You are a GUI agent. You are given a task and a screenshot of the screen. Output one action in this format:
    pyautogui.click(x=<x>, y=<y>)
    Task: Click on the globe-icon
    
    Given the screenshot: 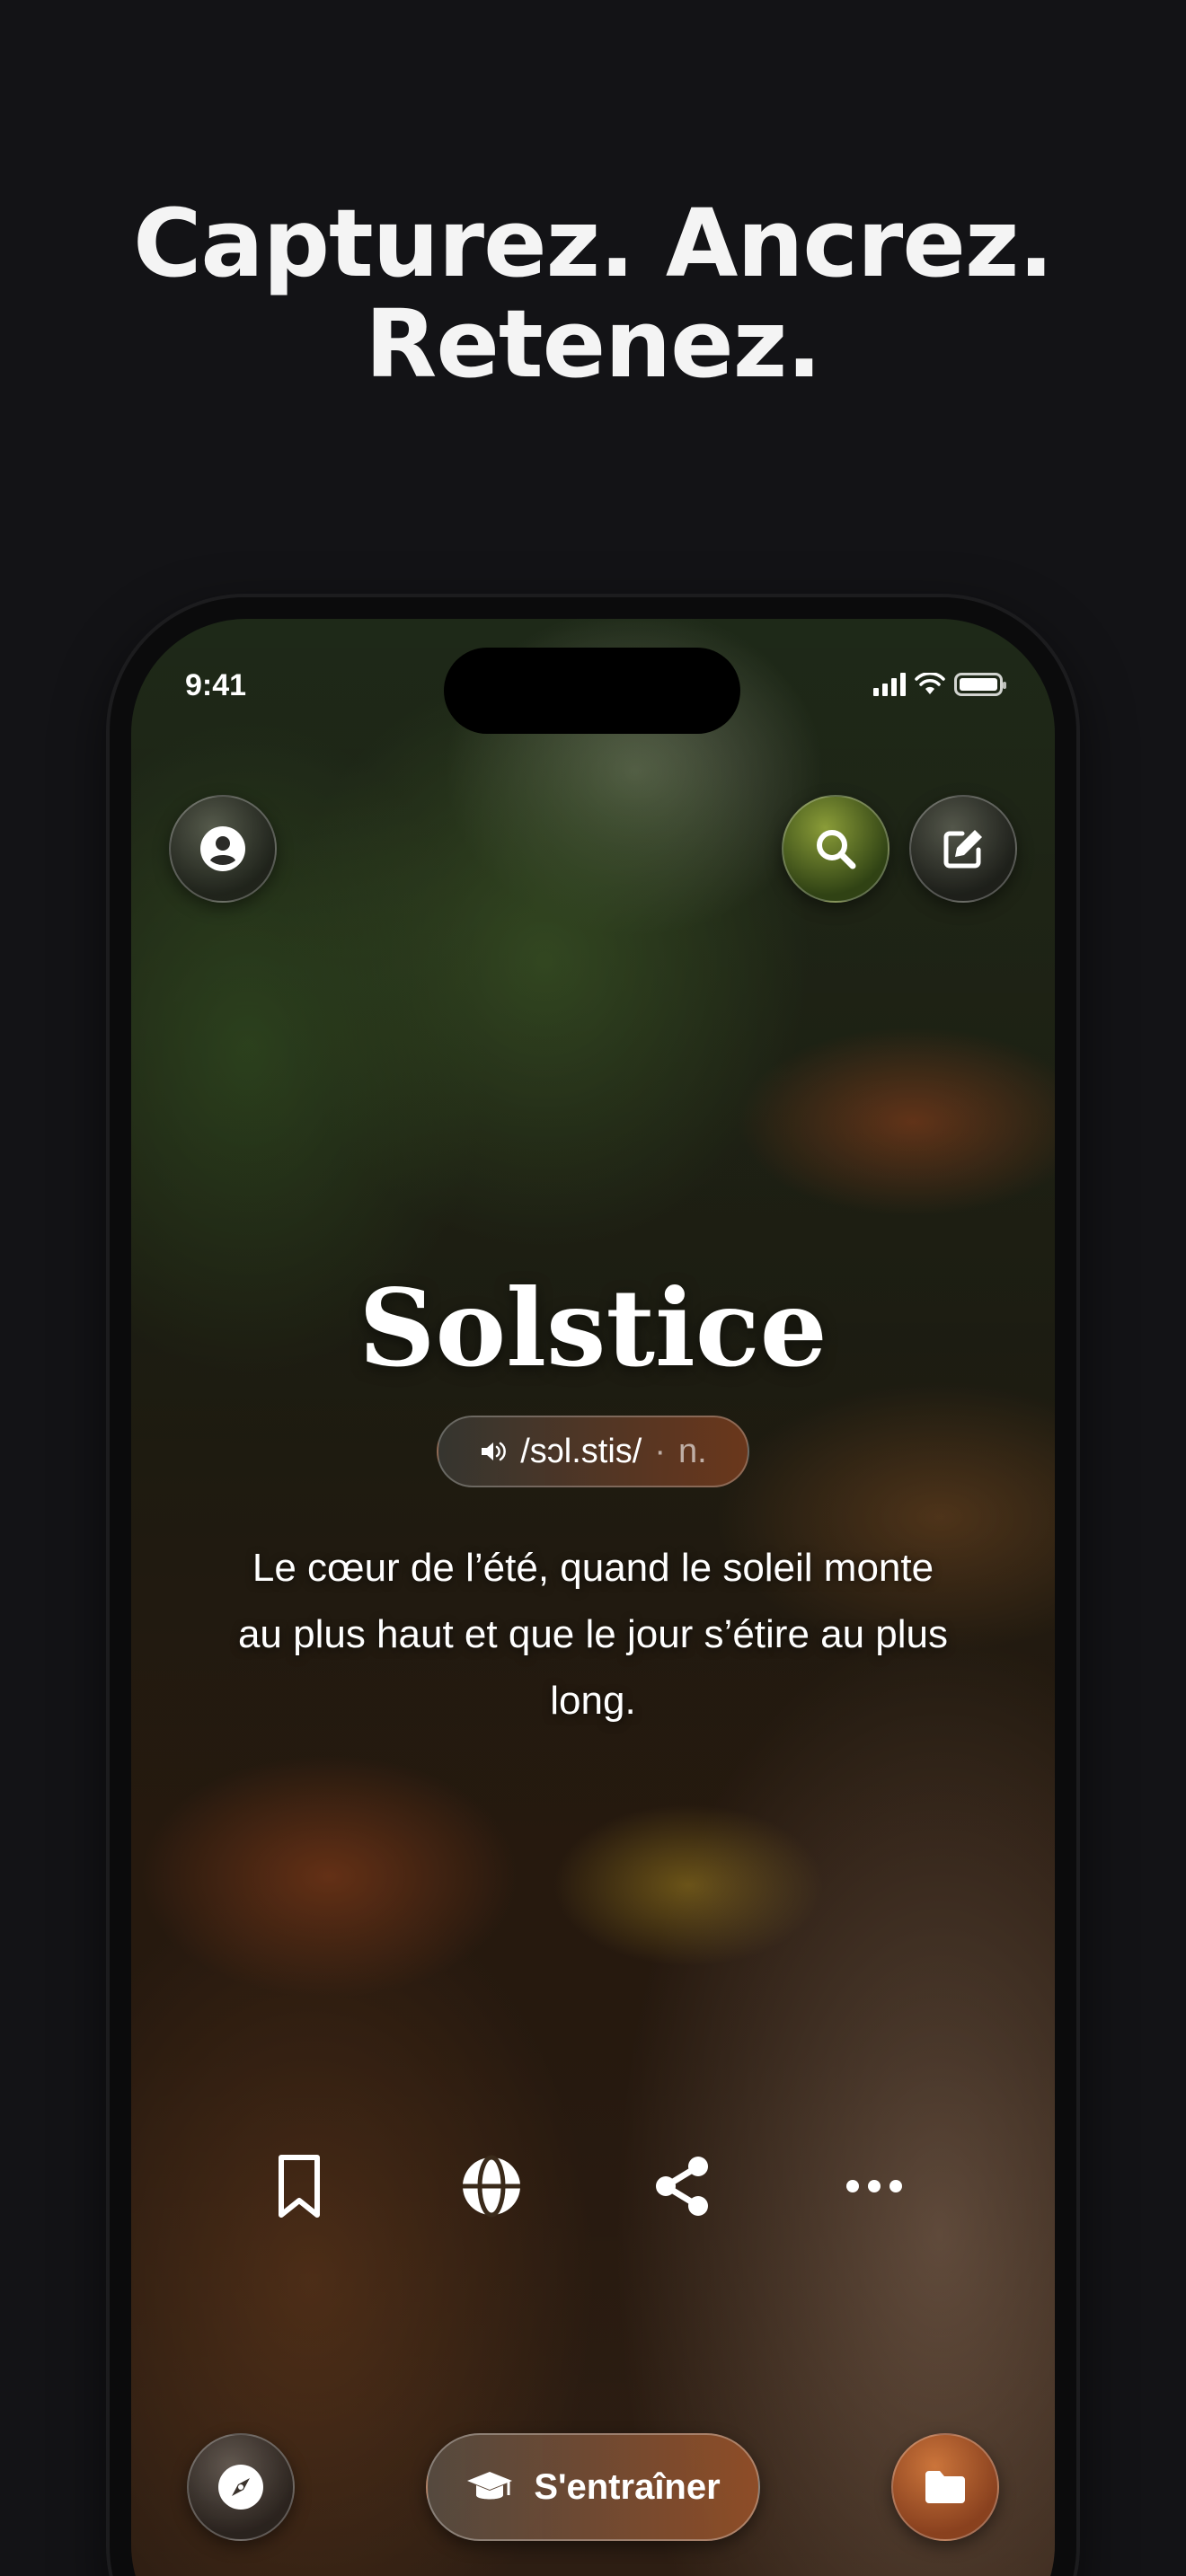 What is the action you would take?
    pyautogui.click(x=491, y=2186)
    